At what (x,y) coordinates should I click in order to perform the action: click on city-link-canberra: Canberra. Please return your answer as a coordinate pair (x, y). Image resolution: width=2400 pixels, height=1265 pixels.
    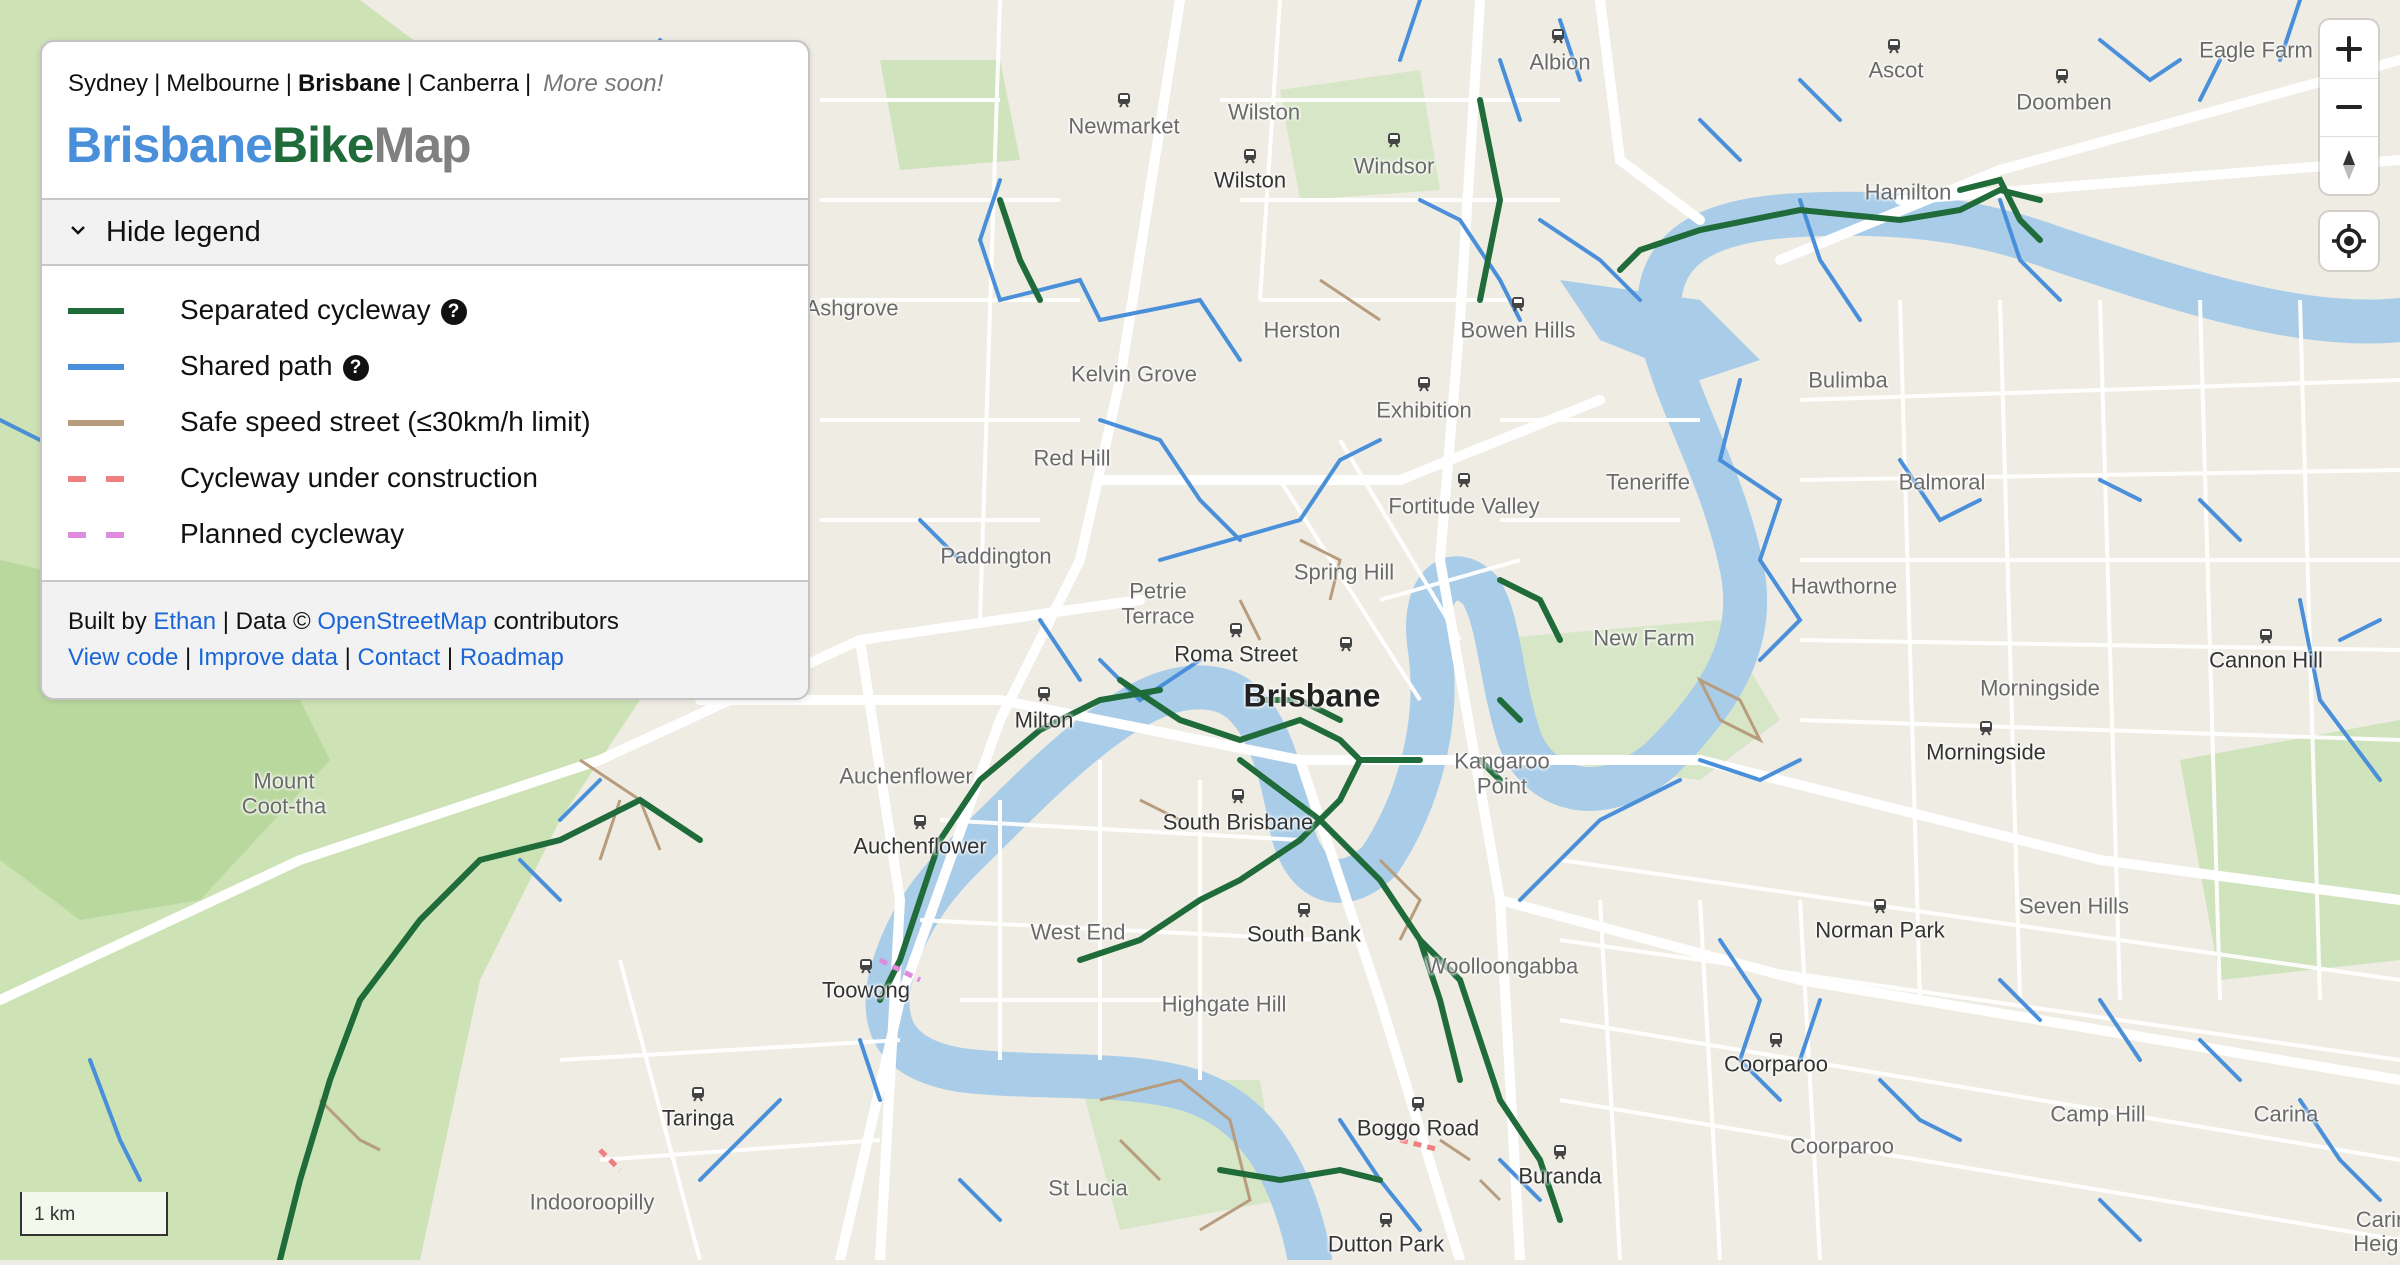
    Looking at the image, I should click on (469, 83).